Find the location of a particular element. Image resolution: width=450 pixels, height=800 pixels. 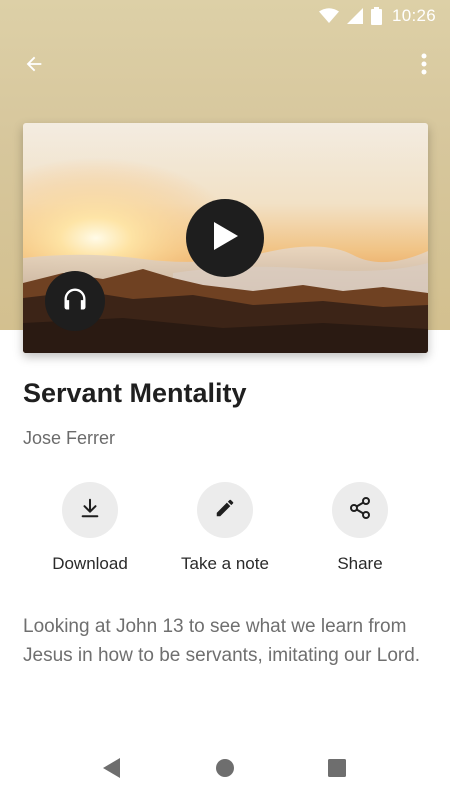

more-vert-icon is located at coordinates (424, 66).